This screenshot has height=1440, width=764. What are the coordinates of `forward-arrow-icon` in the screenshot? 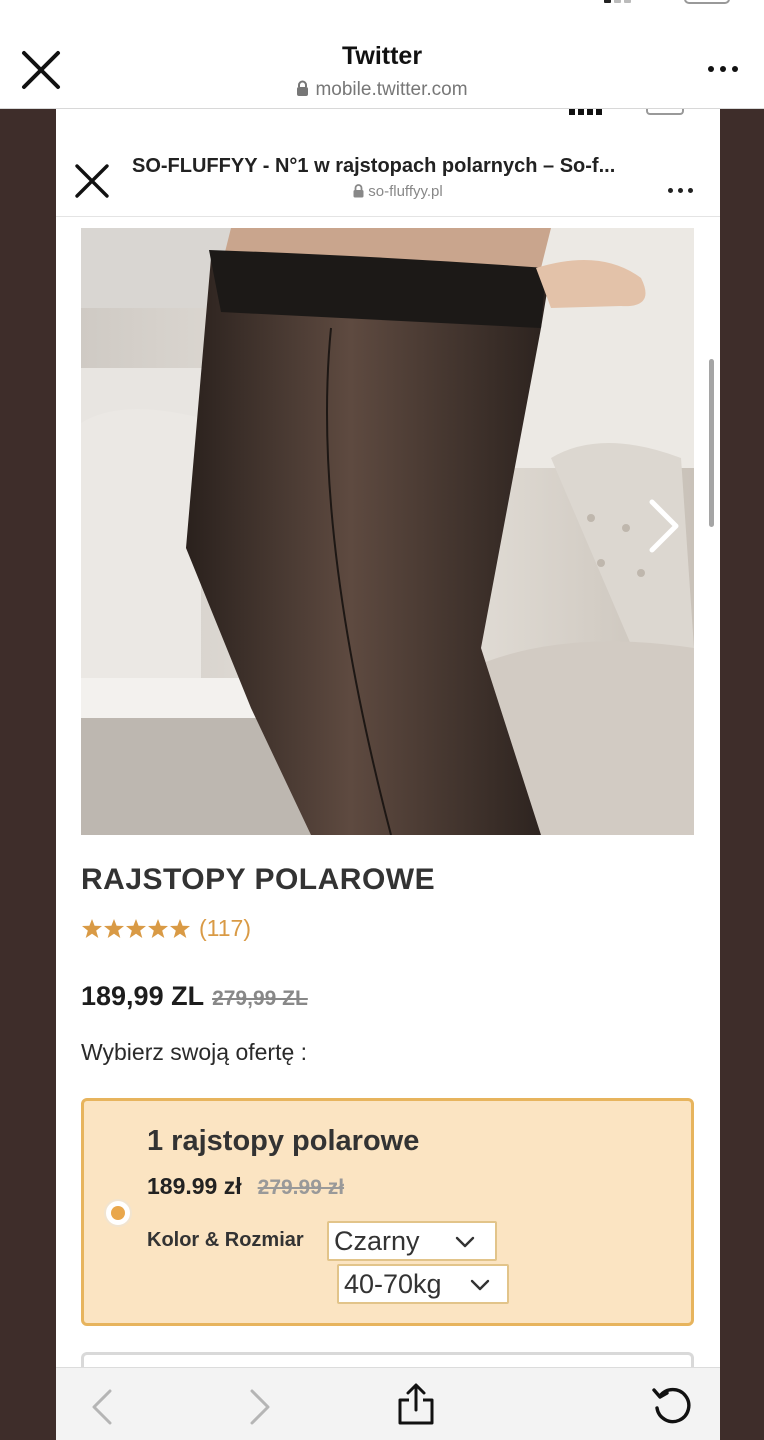 It's located at (260, 1407).